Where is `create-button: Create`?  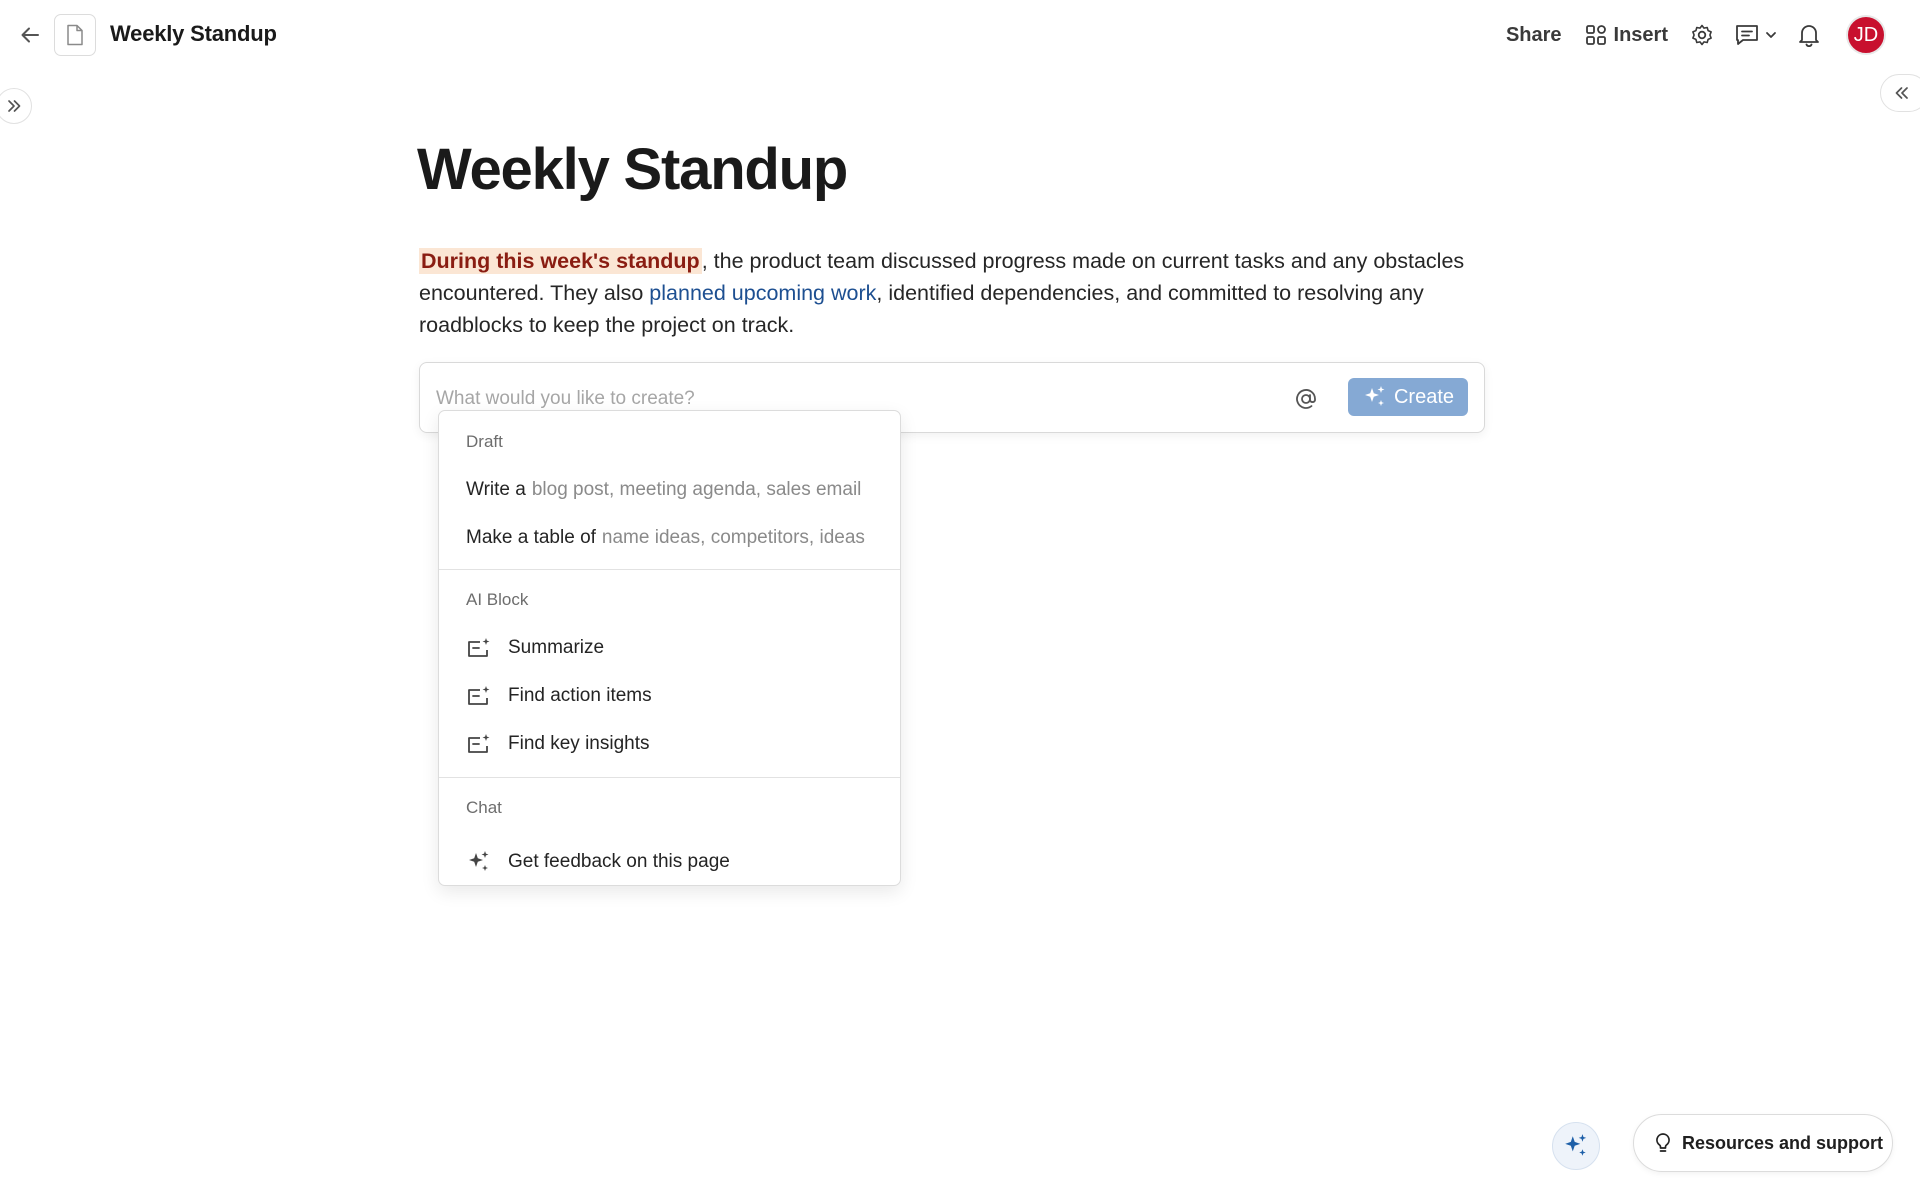 create-button: Create is located at coordinates (1408, 397).